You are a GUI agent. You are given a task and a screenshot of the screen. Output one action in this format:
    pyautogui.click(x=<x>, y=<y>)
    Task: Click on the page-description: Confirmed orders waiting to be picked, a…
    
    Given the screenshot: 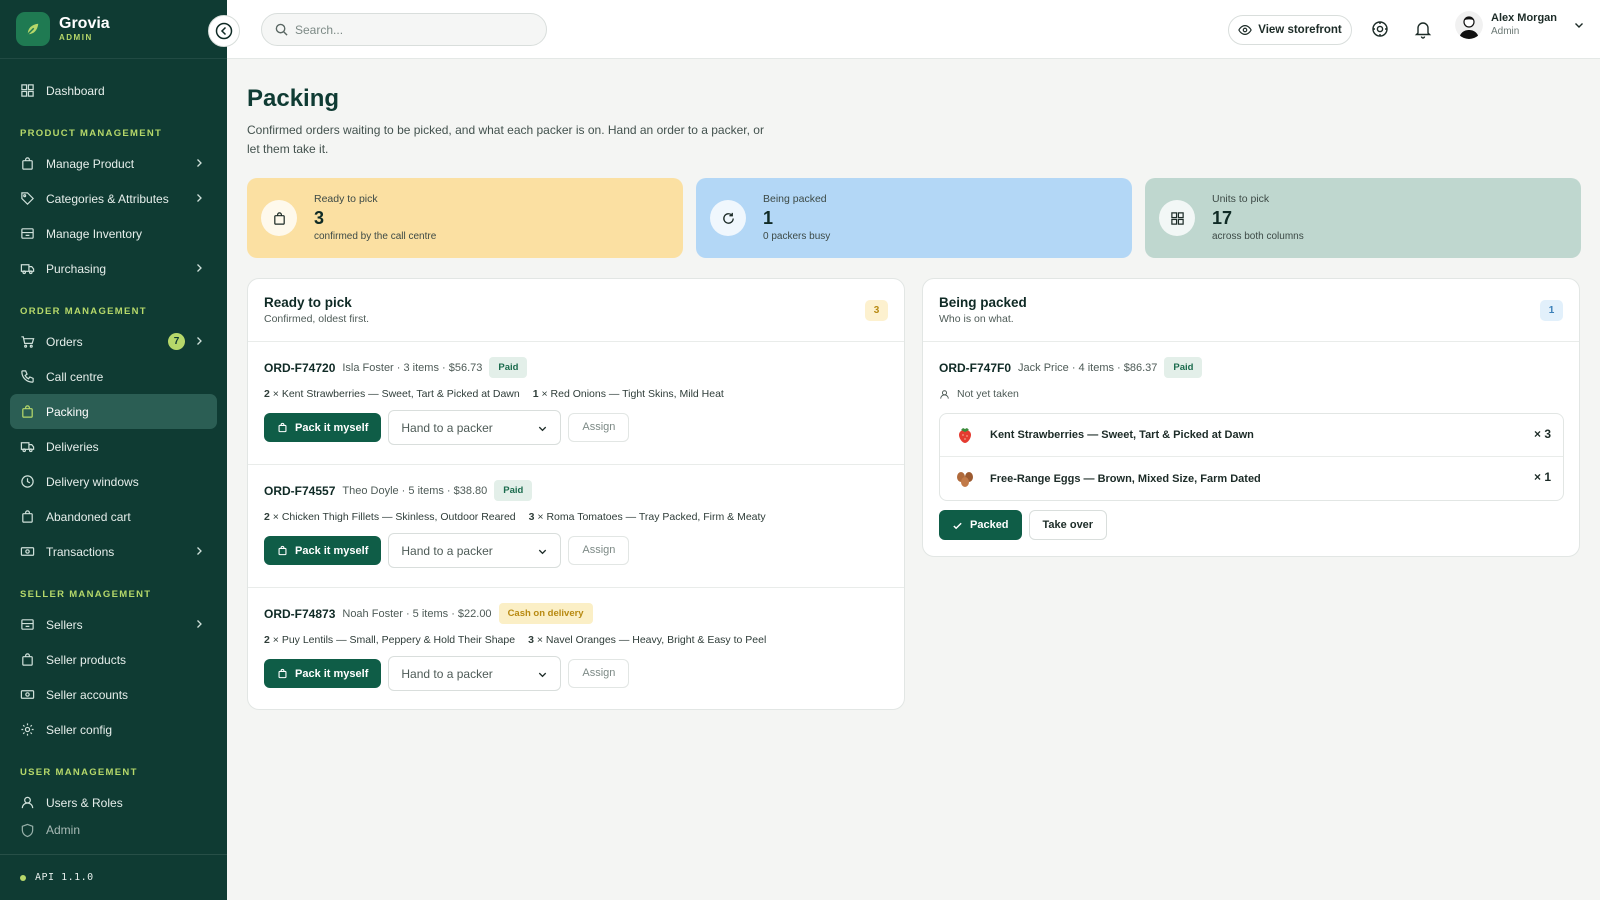 What is the action you would take?
    pyautogui.click(x=505, y=139)
    